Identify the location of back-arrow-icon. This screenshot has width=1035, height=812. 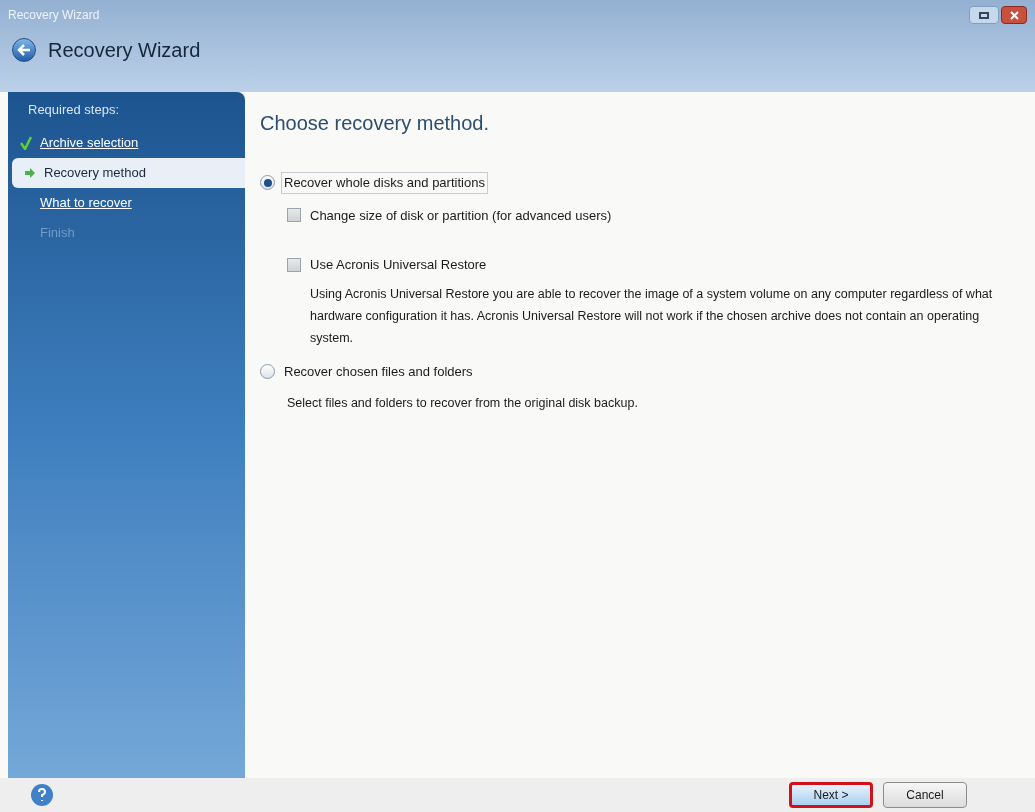
(24, 50).